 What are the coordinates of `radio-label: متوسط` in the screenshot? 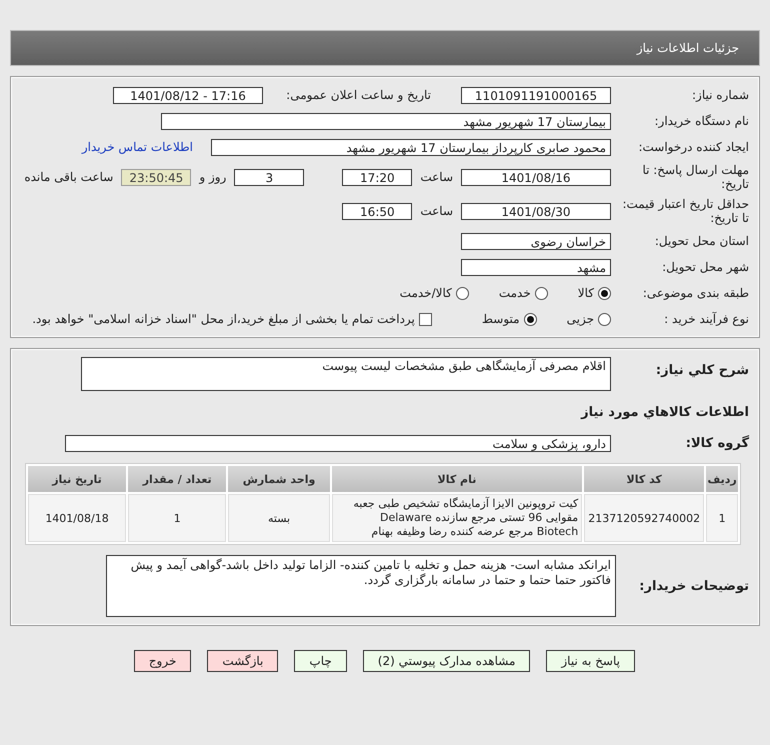 It's located at (501, 319).